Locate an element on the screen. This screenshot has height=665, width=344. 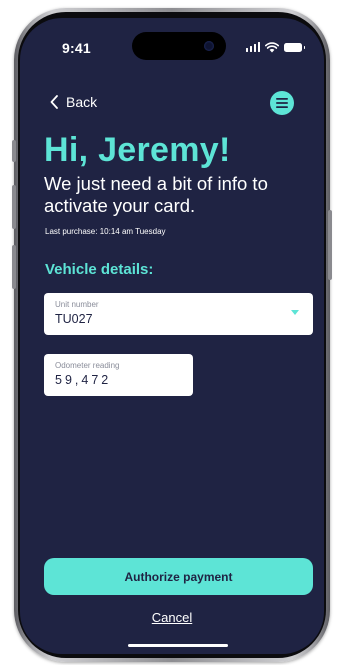
odometer-reading-field: Odometer reading 59,472 is located at coordinates (118, 375).